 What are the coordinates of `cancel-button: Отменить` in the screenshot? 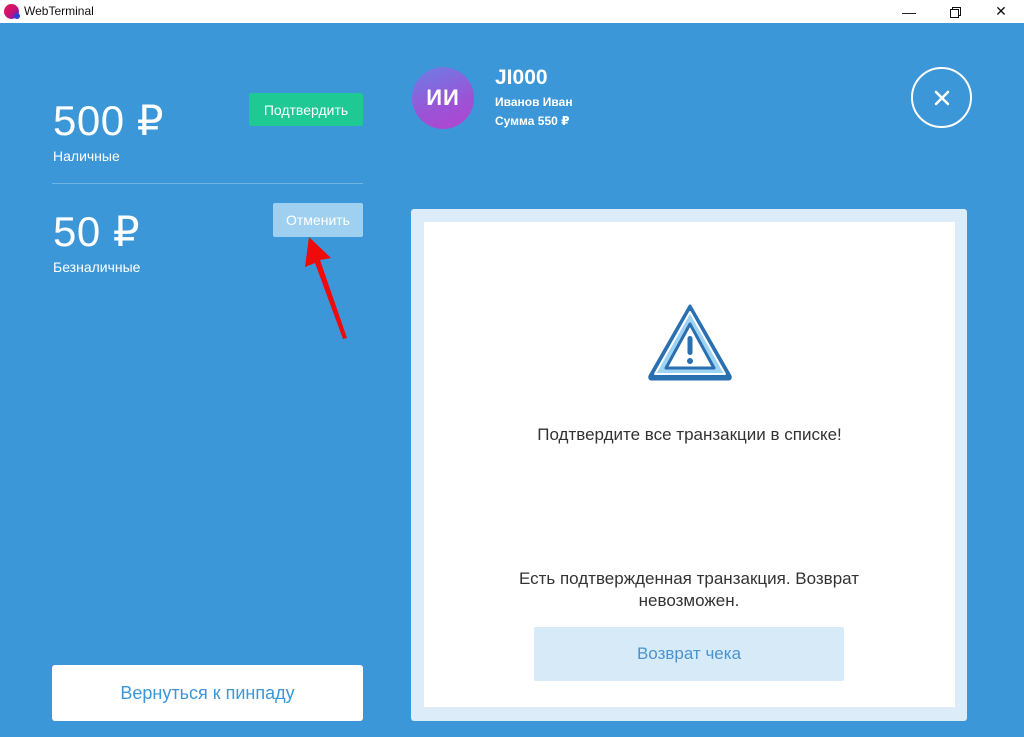 It's located at (318, 220).